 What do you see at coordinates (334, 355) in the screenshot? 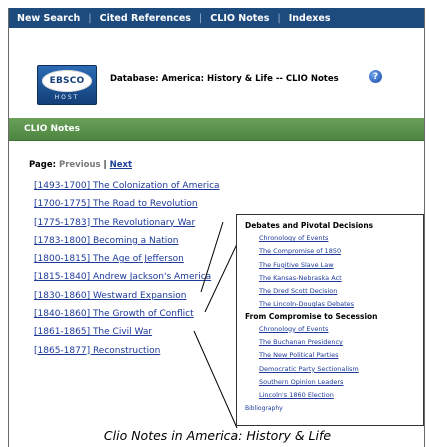
I see `popup-link: The New Political Parties` at bounding box center [334, 355].